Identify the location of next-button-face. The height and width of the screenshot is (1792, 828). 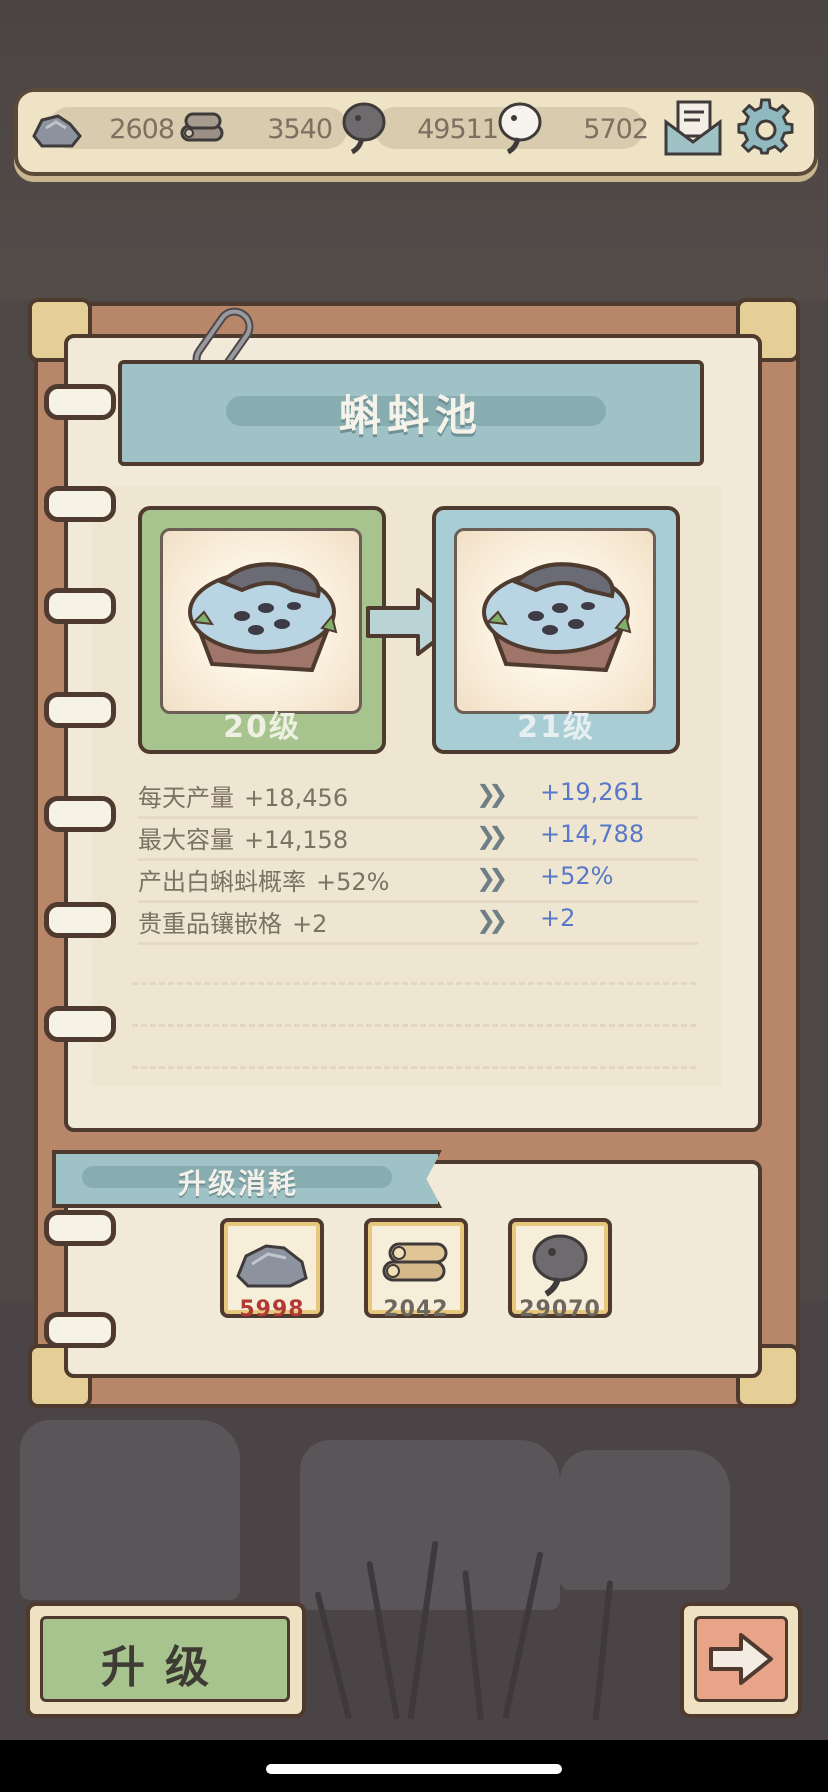
(741, 1659).